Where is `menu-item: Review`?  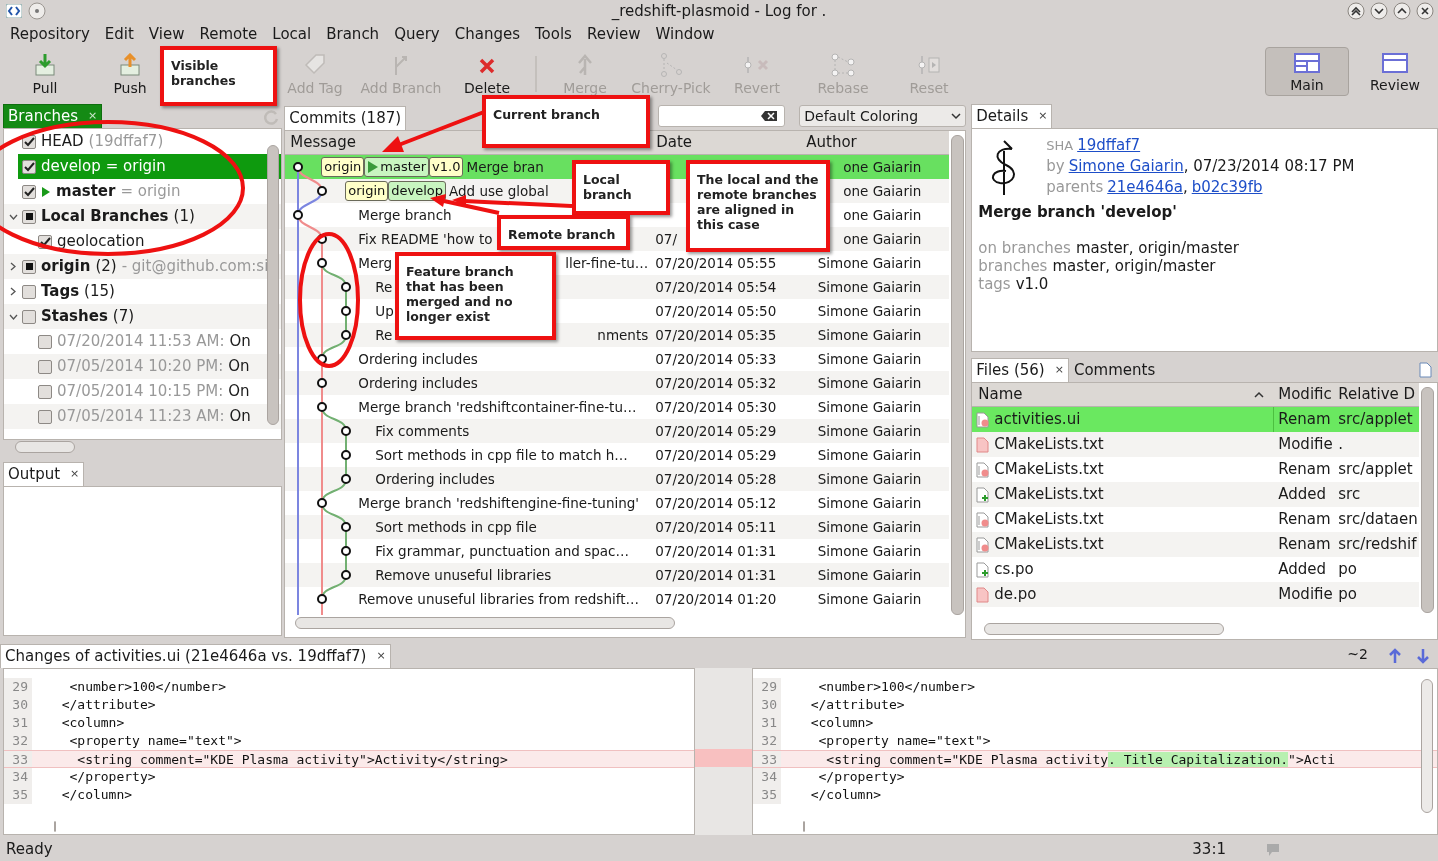
menu-item: Review is located at coordinates (613, 34).